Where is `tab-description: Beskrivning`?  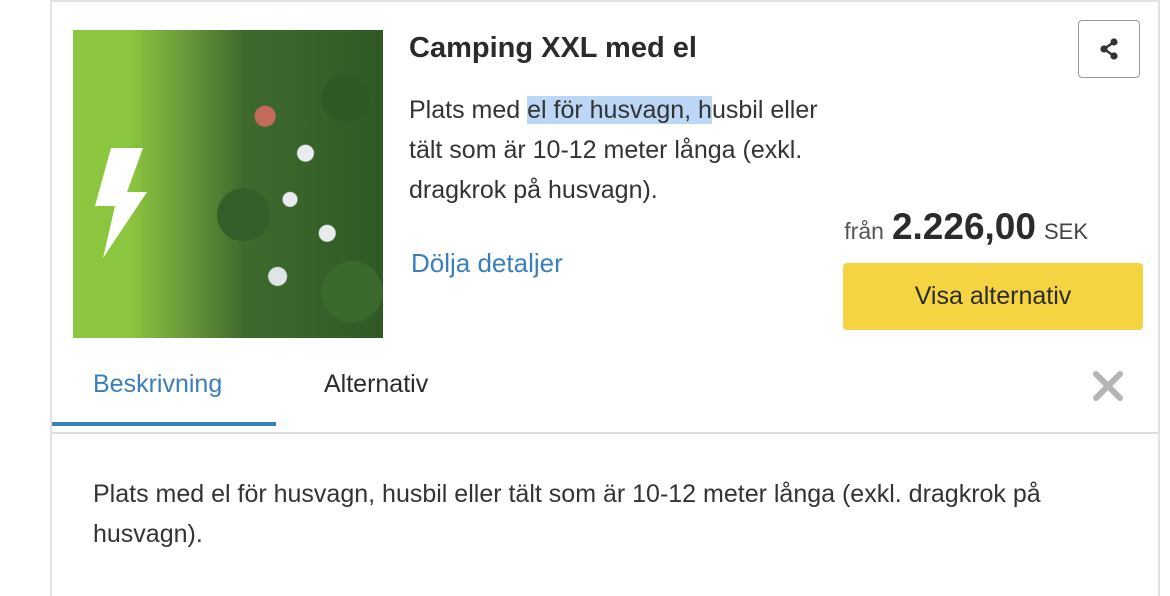 tab-description: Beskrivning is located at coordinates (157, 384).